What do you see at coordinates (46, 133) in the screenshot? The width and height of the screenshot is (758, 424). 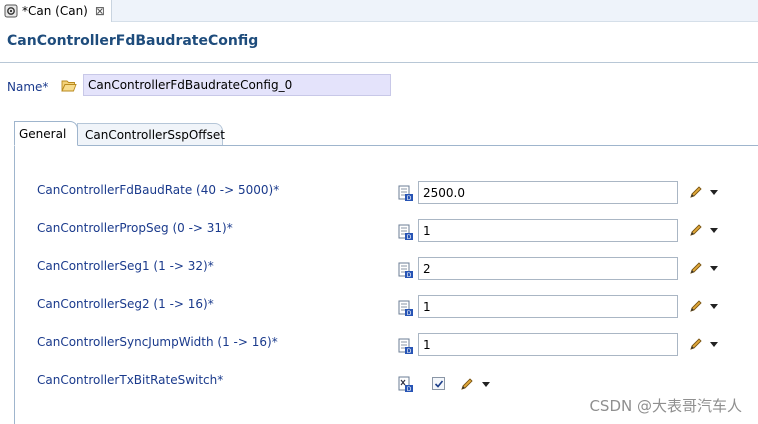 I see `tab-general: General` at bounding box center [46, 133].